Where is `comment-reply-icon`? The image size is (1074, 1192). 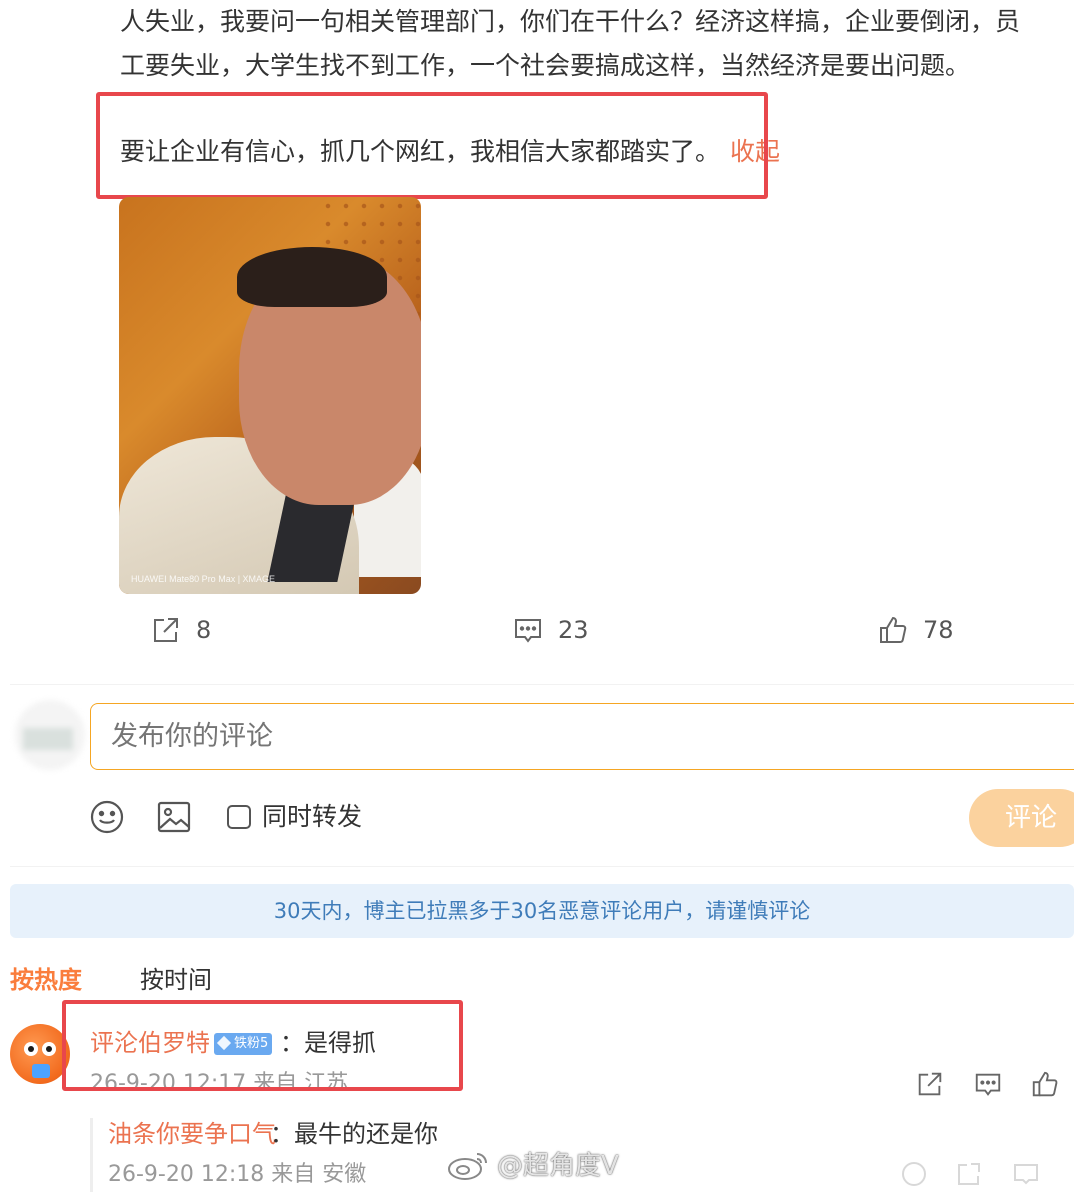
comment-reply-icon is located at coordinates (988, 1084).